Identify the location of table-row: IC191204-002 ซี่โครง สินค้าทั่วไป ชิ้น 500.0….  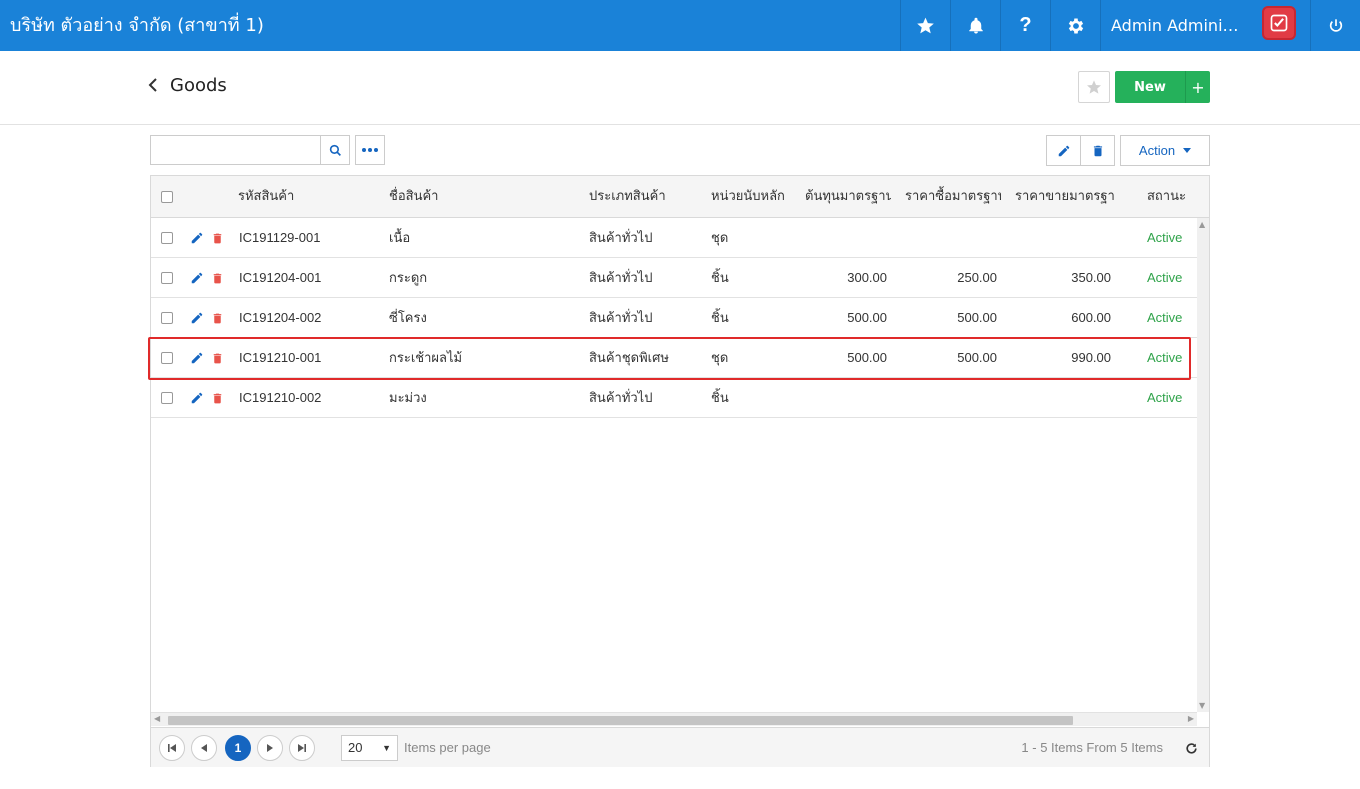
(674, 318).